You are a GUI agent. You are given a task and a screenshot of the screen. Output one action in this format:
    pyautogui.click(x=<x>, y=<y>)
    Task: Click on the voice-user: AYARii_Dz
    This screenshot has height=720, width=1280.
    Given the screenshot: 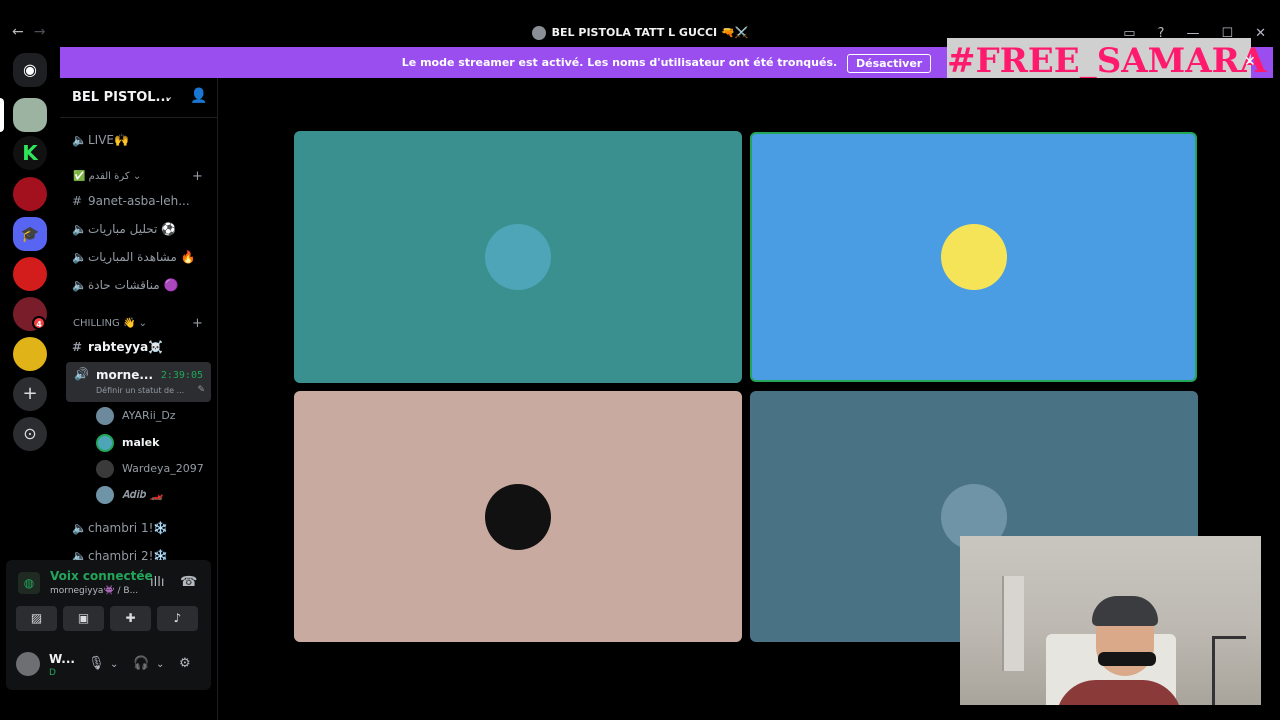 What is the action you would take?
    pyautogui.click(x=136, y=416)
    